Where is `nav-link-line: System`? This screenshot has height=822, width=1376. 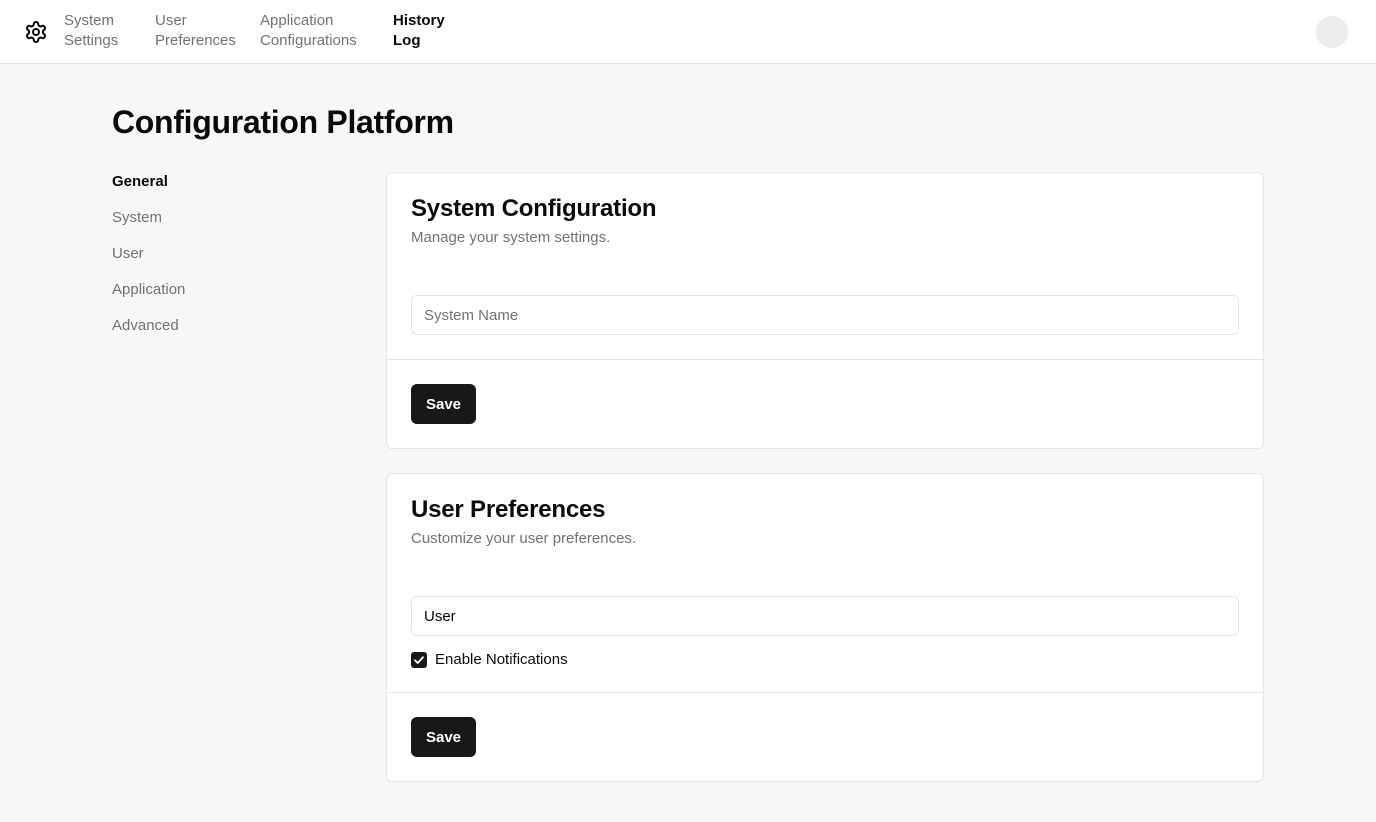 nav-link-line: System is located at coordinates (89, 20).